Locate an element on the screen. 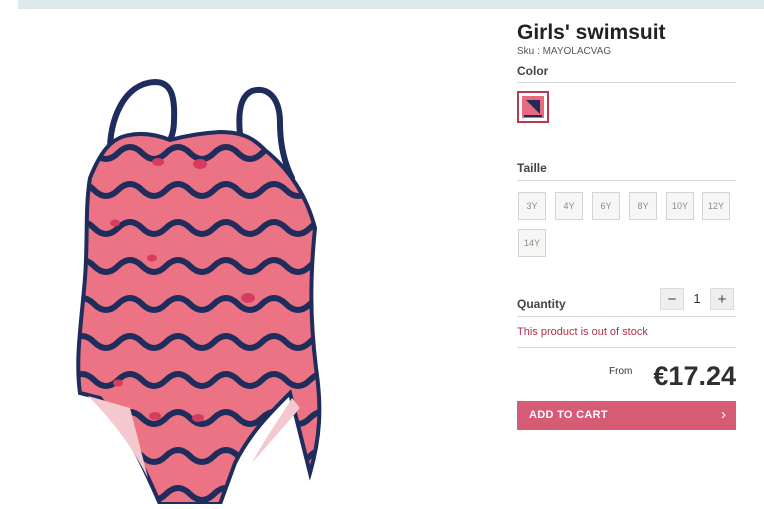  size-divider is located at coordinates (626, 180).